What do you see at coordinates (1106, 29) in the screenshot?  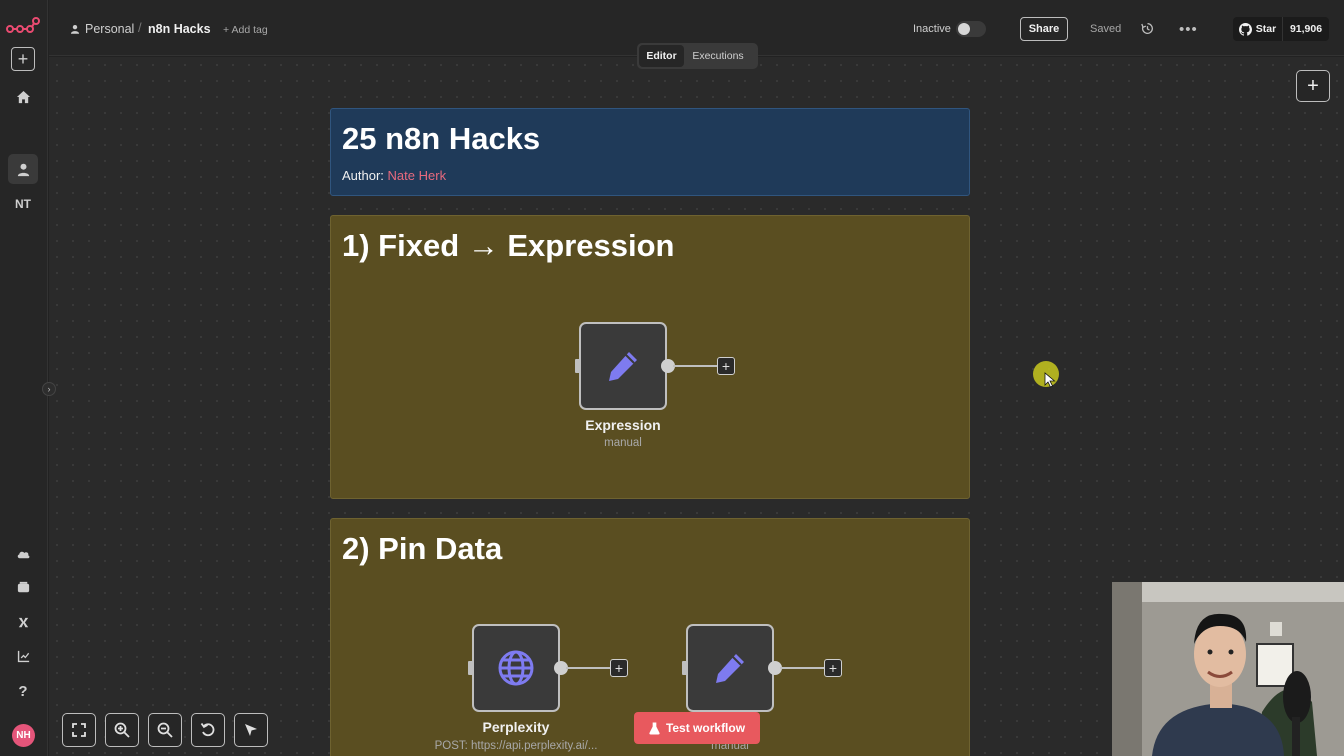 I see `saved-status: Saved` at bounding box center [1106, 29].